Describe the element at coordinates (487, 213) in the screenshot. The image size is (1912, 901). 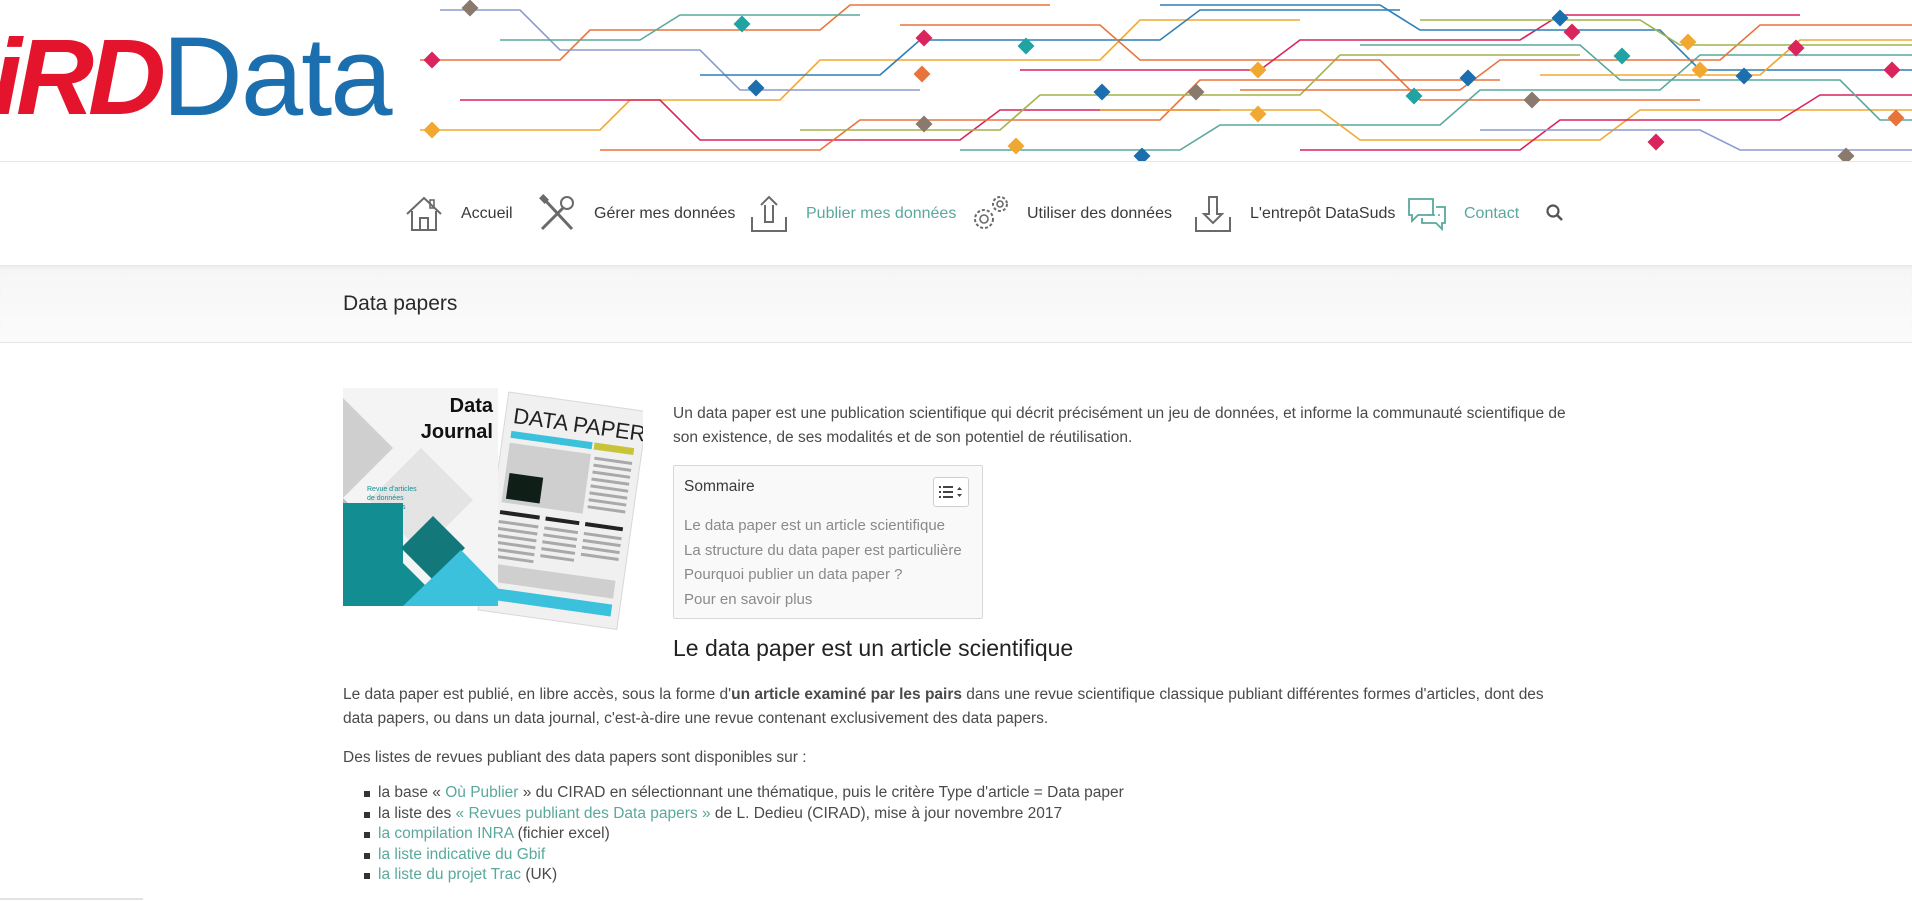
I see `nav-label-accueil: Accueil` at that location.